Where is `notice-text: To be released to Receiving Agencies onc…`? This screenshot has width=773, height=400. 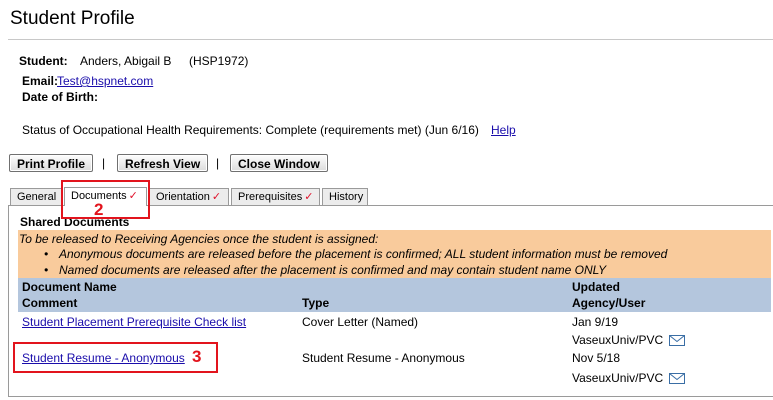
notice-text: To be released to Receiving Agencies onc… is located at coordinates (199, 239).